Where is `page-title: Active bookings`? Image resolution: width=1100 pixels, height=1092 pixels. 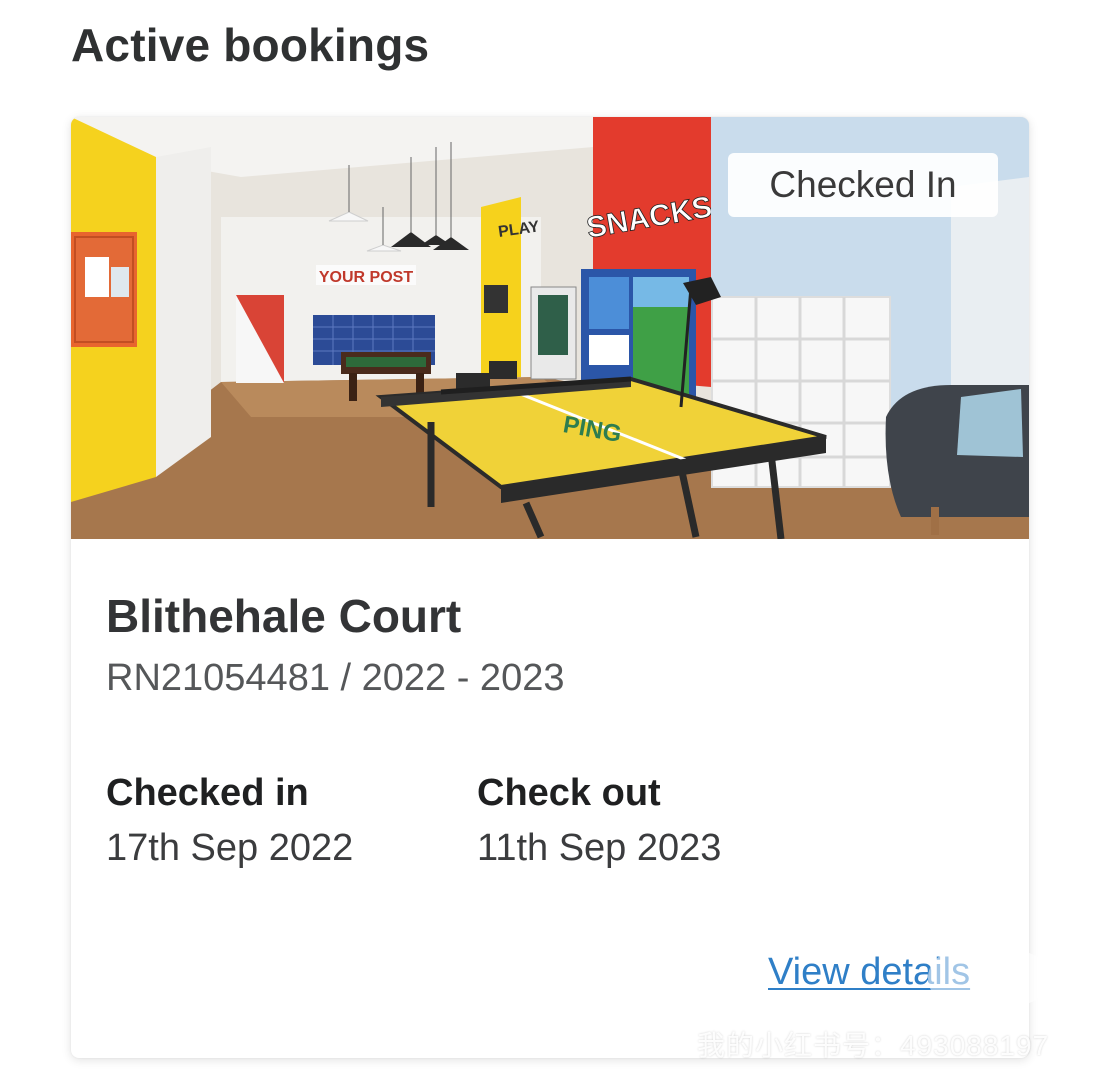
page-title: Active bookings is located at coordinates (250, 45).